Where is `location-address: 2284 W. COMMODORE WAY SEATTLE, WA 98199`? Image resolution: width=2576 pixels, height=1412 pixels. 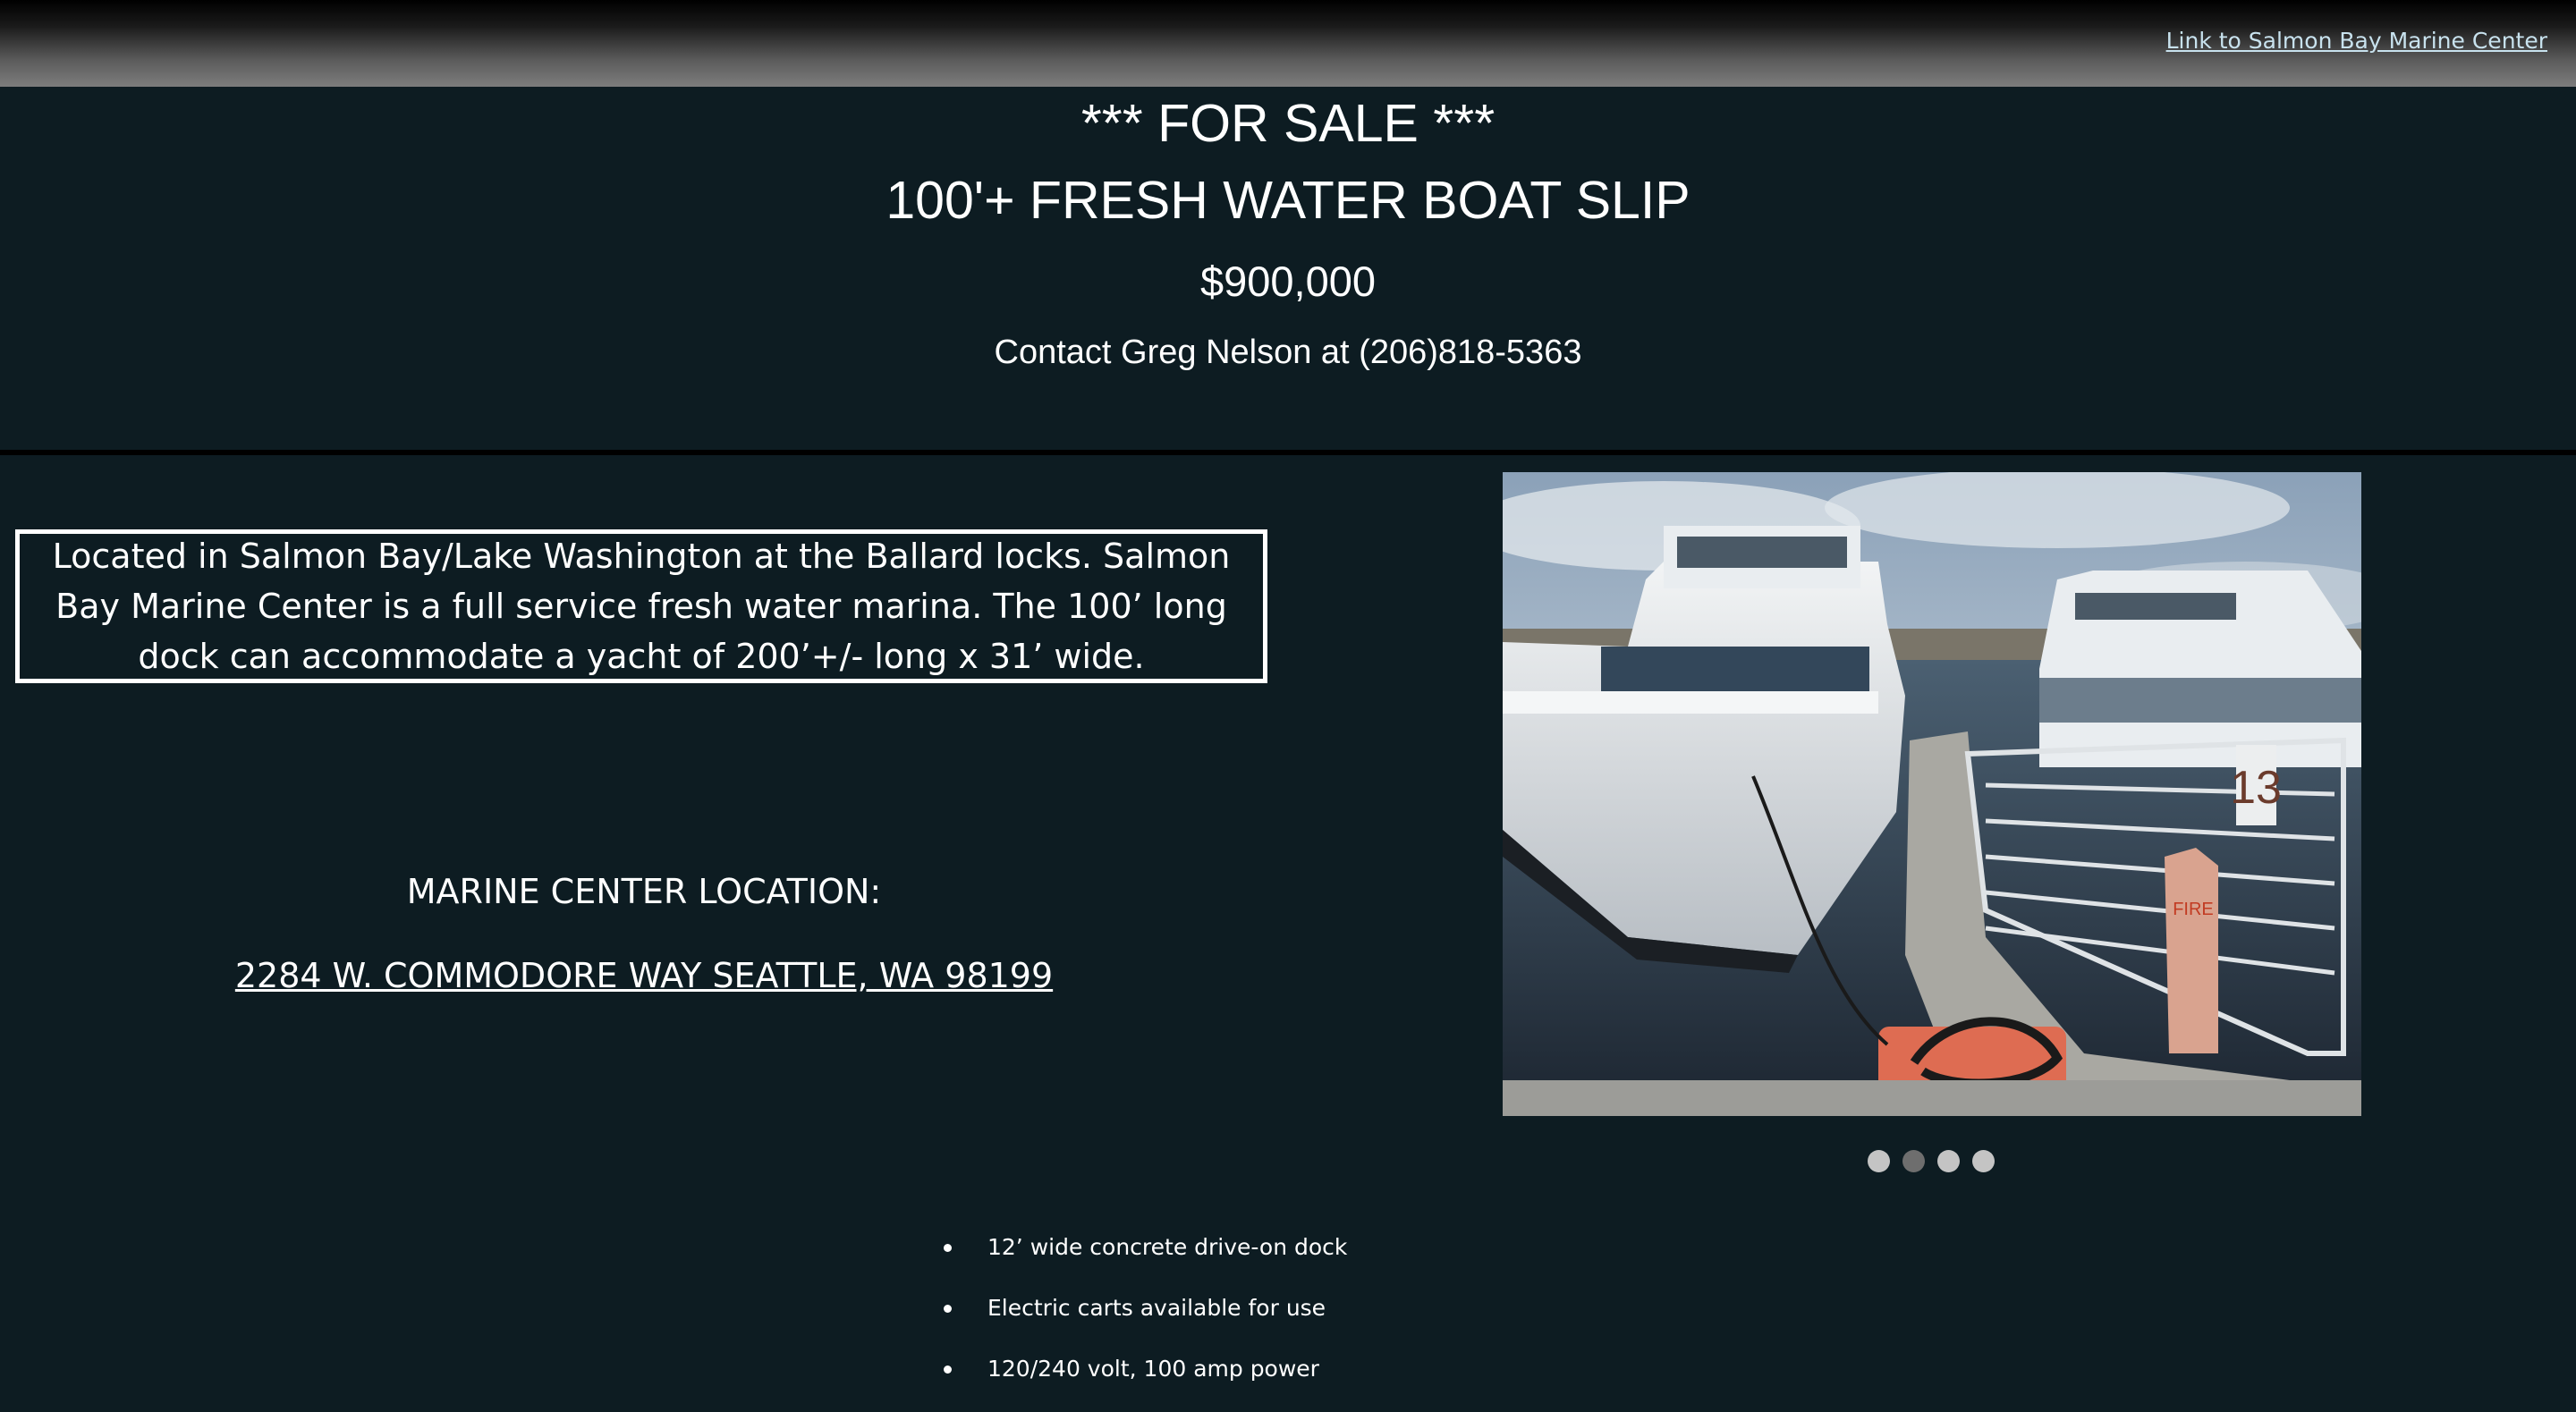
location-address: 2284 W. COMMODORE WAY SEATTLE, WA 98199 is located at coordinates (644, 975).